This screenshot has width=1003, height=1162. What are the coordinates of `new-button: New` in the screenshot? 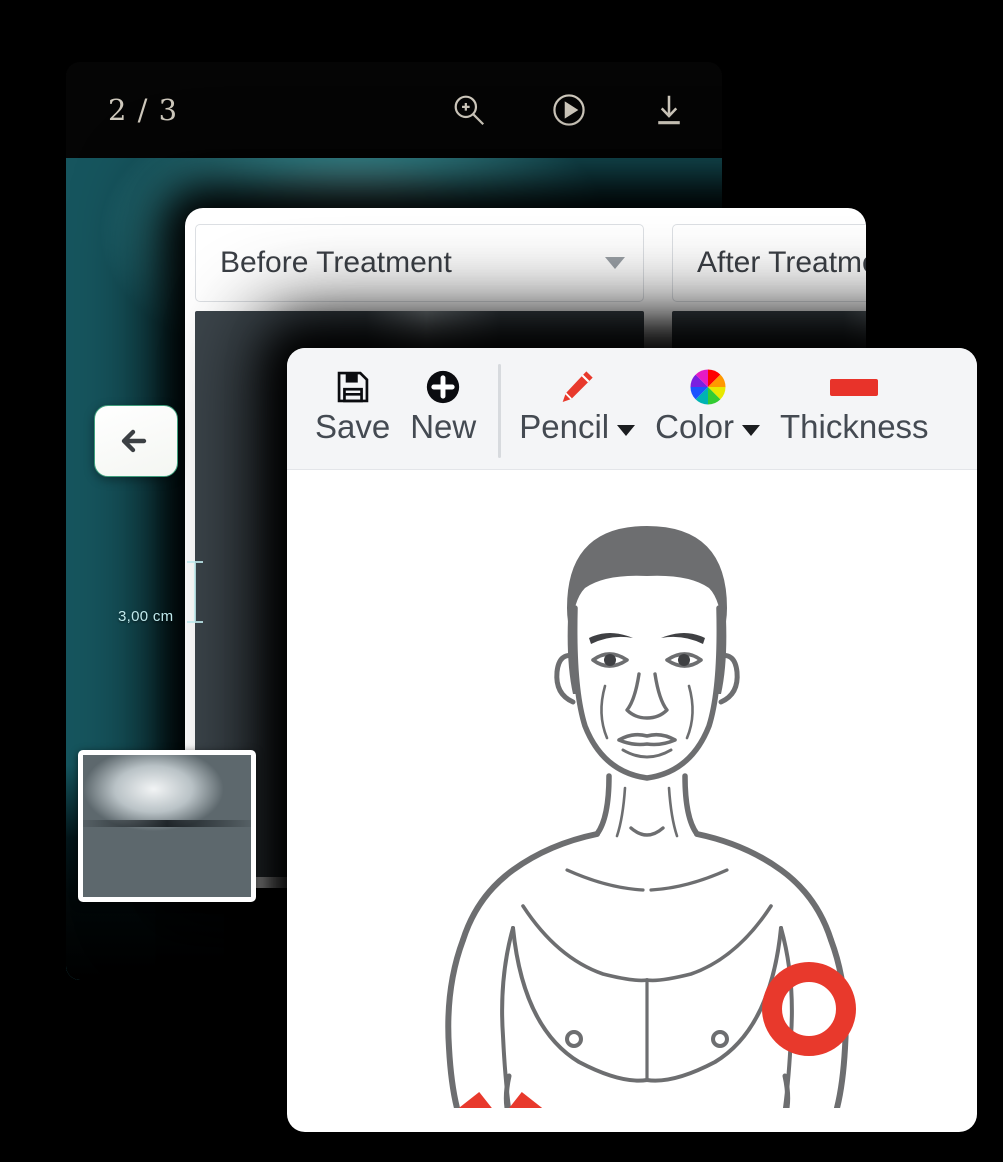 It's located at (443, 404).